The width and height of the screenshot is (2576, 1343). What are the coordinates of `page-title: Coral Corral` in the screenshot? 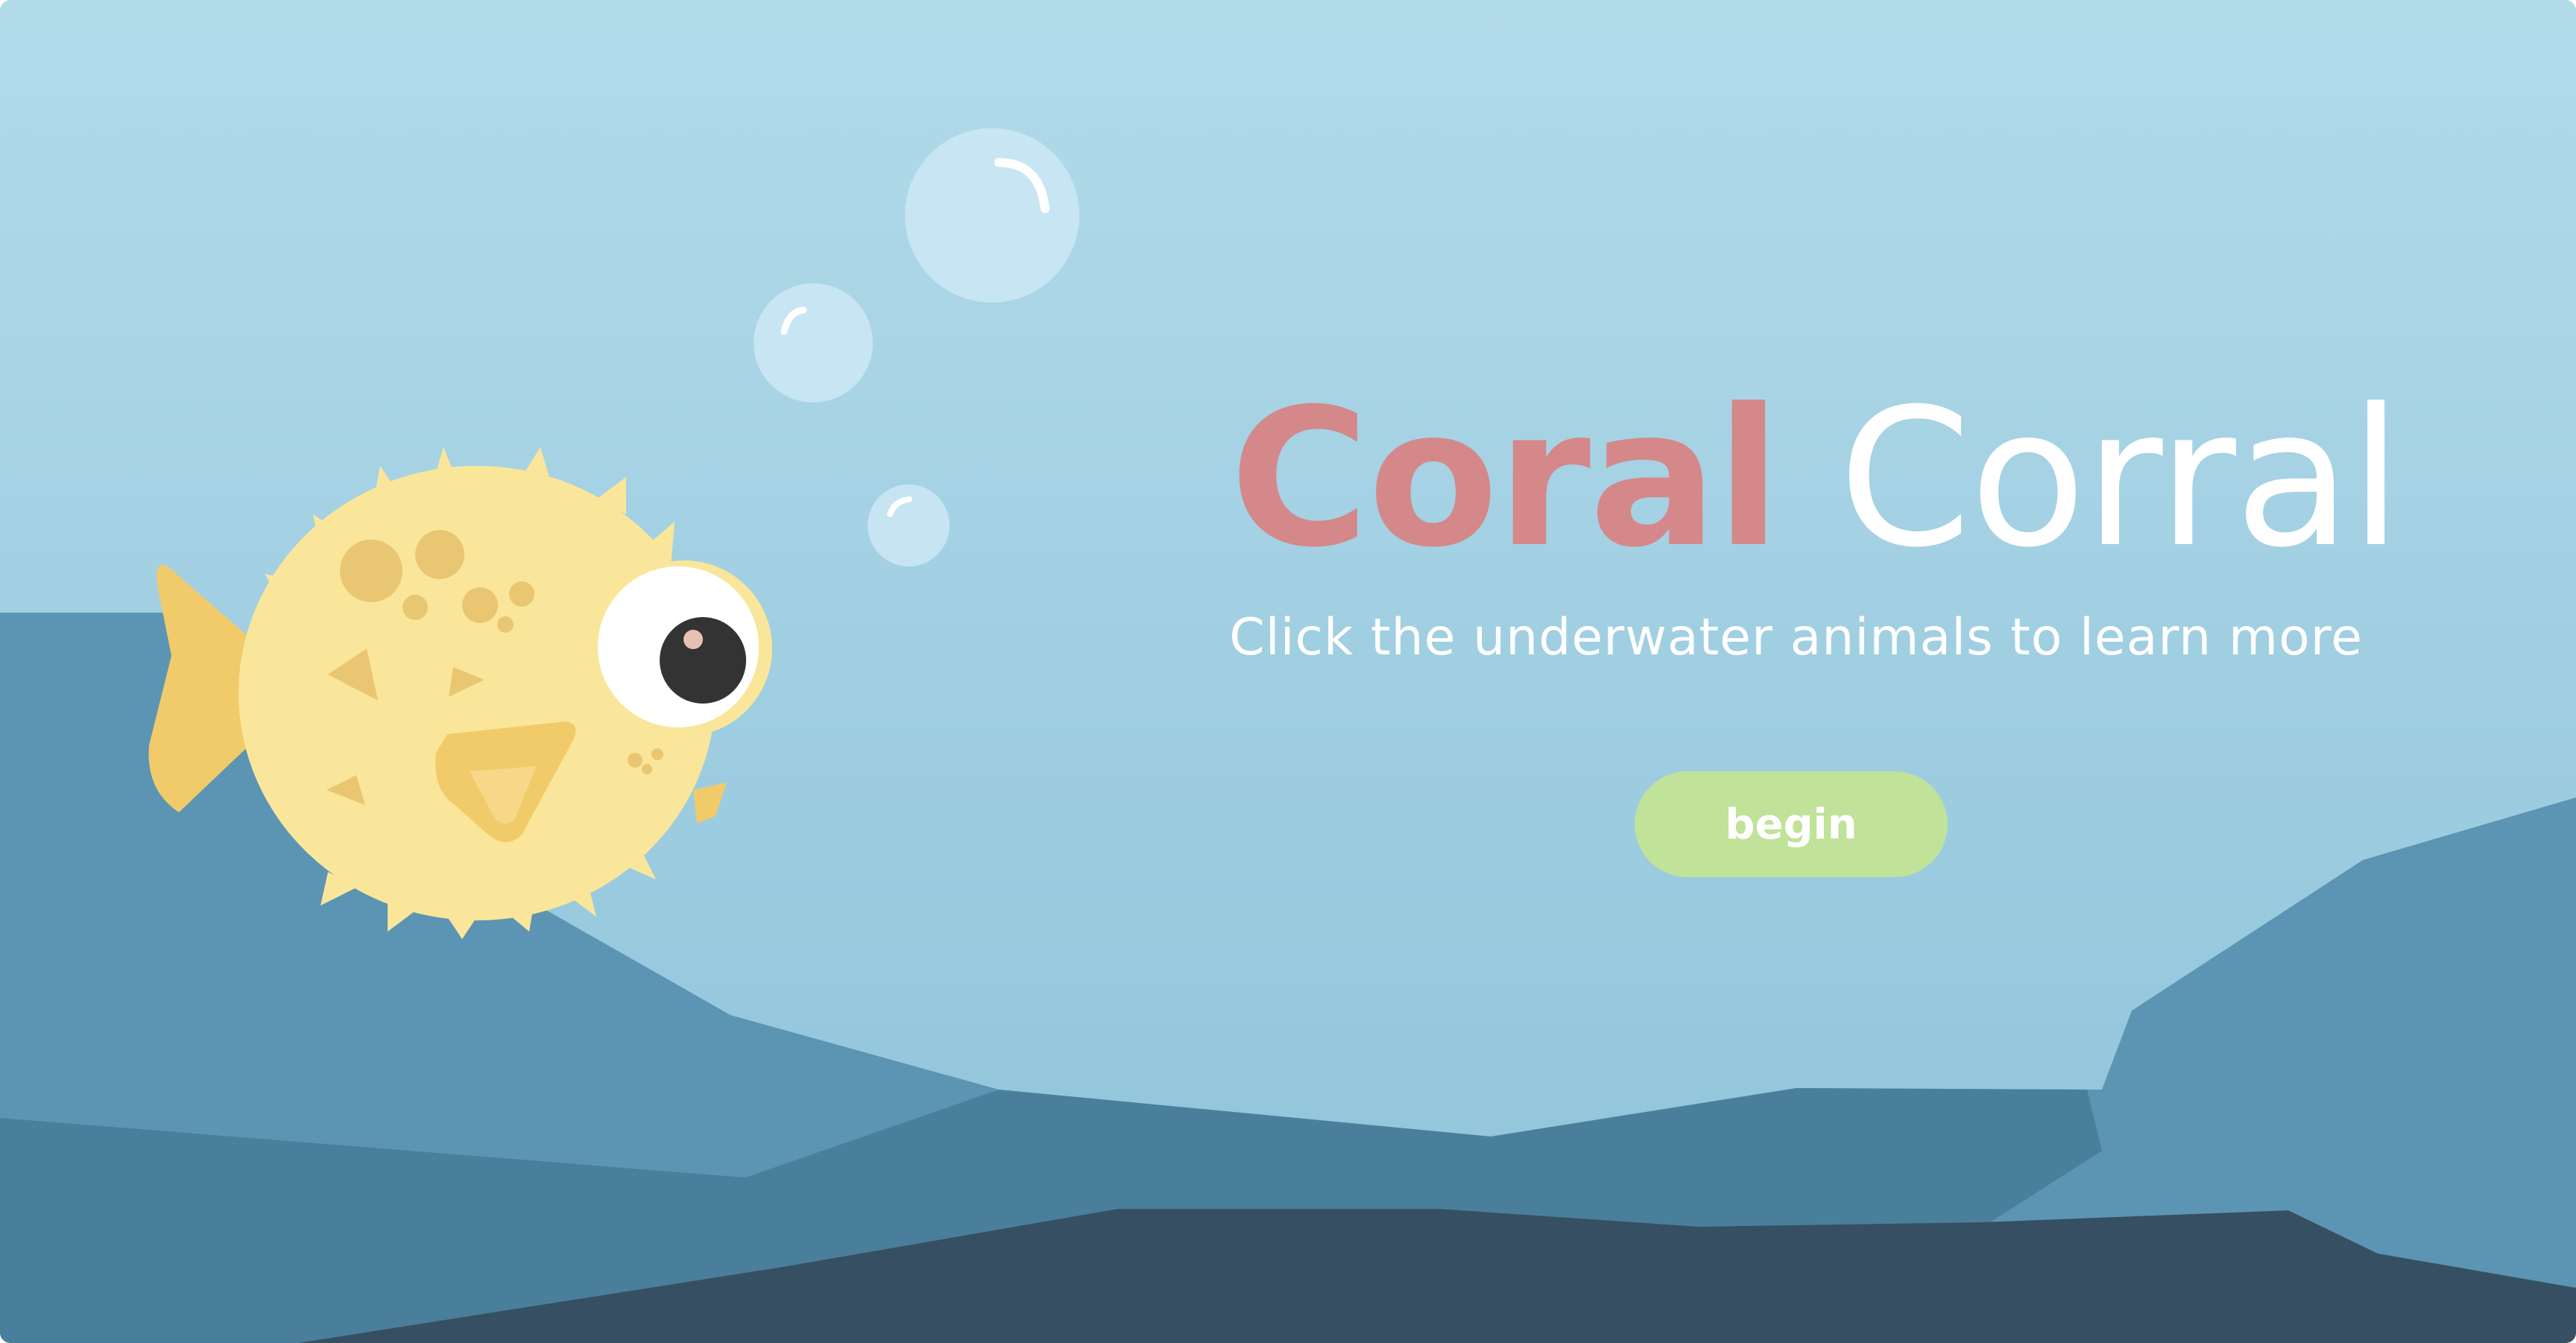 It's located at (1816, 479).